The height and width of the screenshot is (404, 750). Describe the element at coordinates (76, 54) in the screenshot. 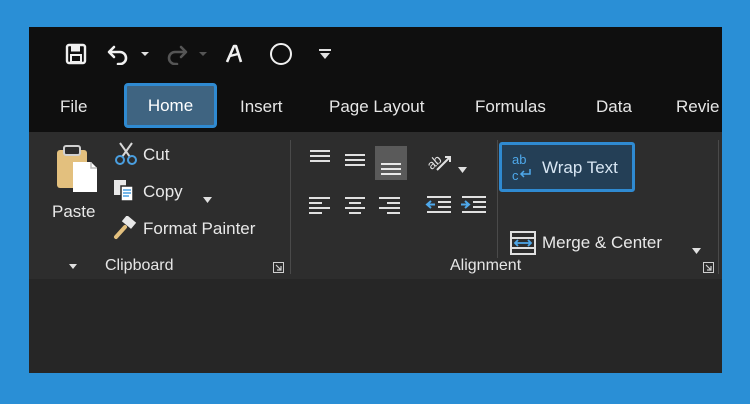

I see `save-icon` at that location.